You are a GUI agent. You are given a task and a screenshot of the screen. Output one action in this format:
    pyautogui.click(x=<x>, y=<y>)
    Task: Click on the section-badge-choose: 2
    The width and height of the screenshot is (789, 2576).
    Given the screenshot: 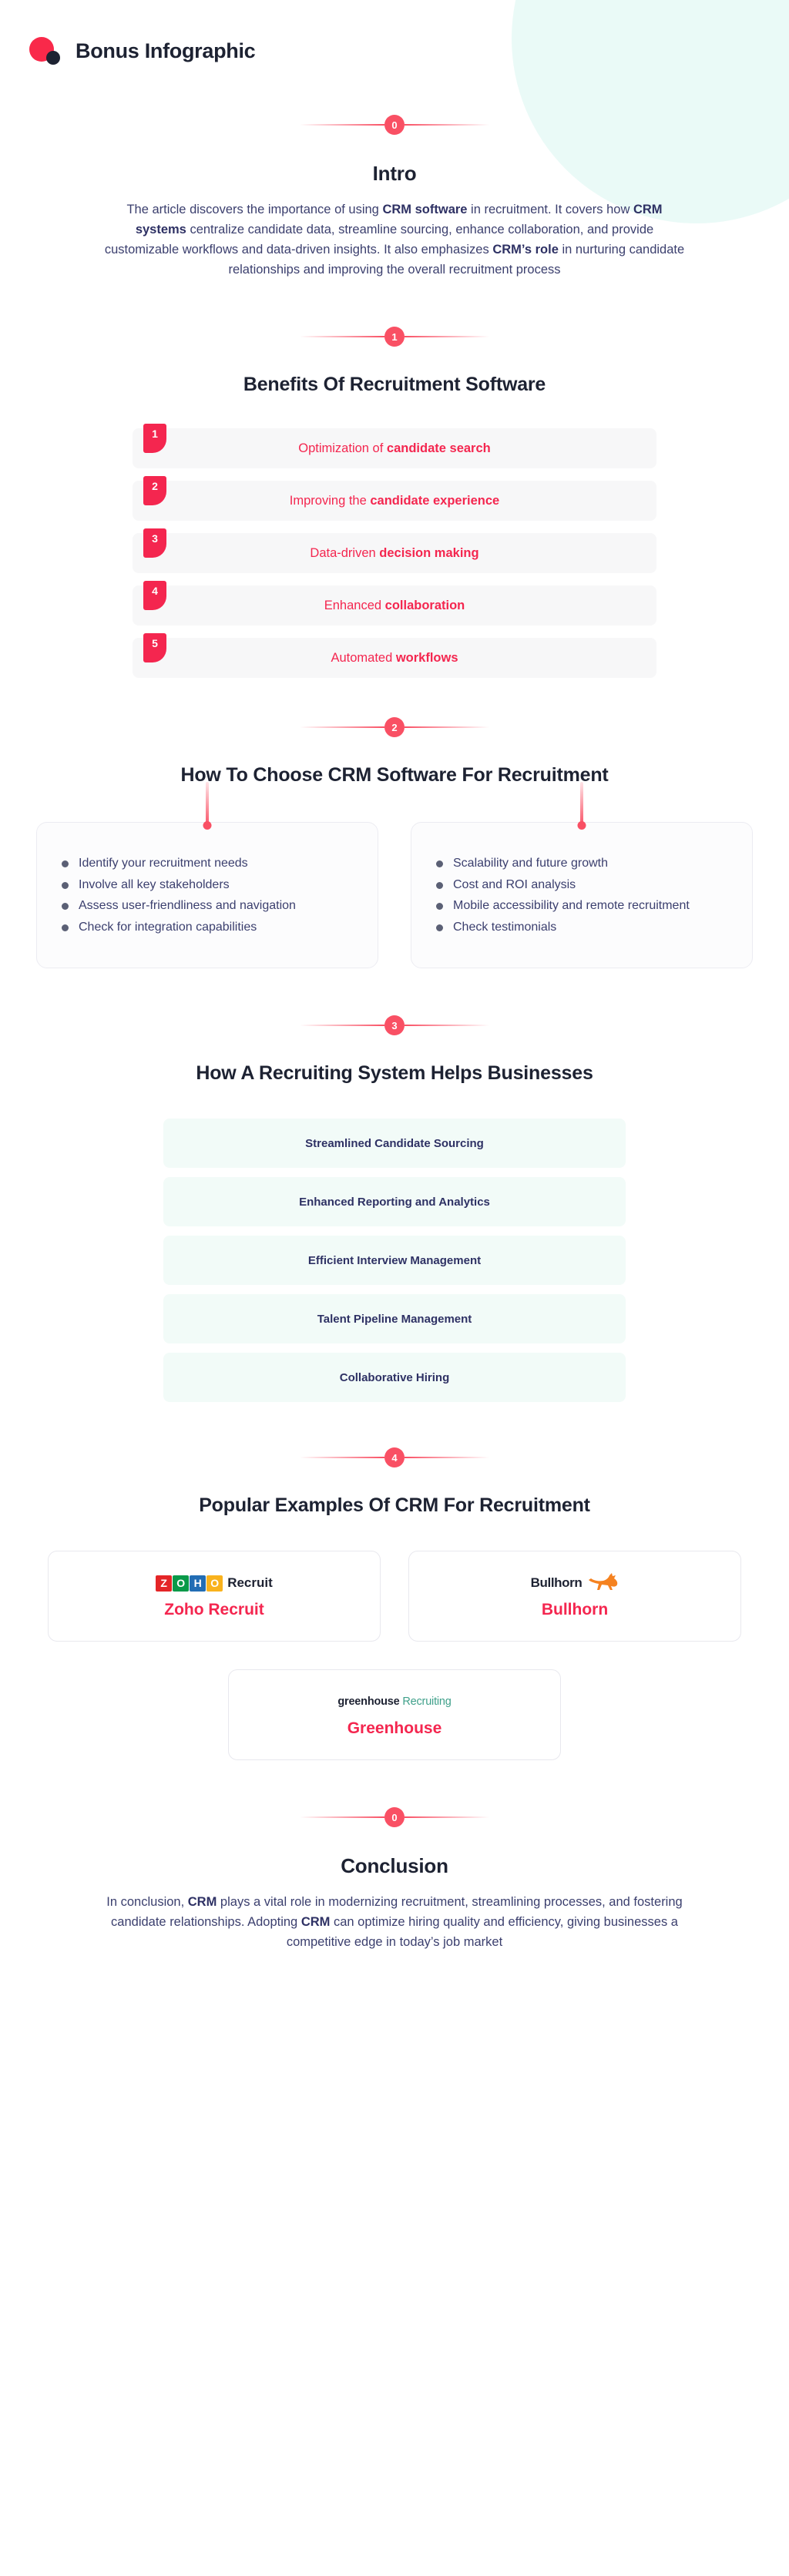 What is the action you would take?
    pyautogui.click(x=394, y=727)
    